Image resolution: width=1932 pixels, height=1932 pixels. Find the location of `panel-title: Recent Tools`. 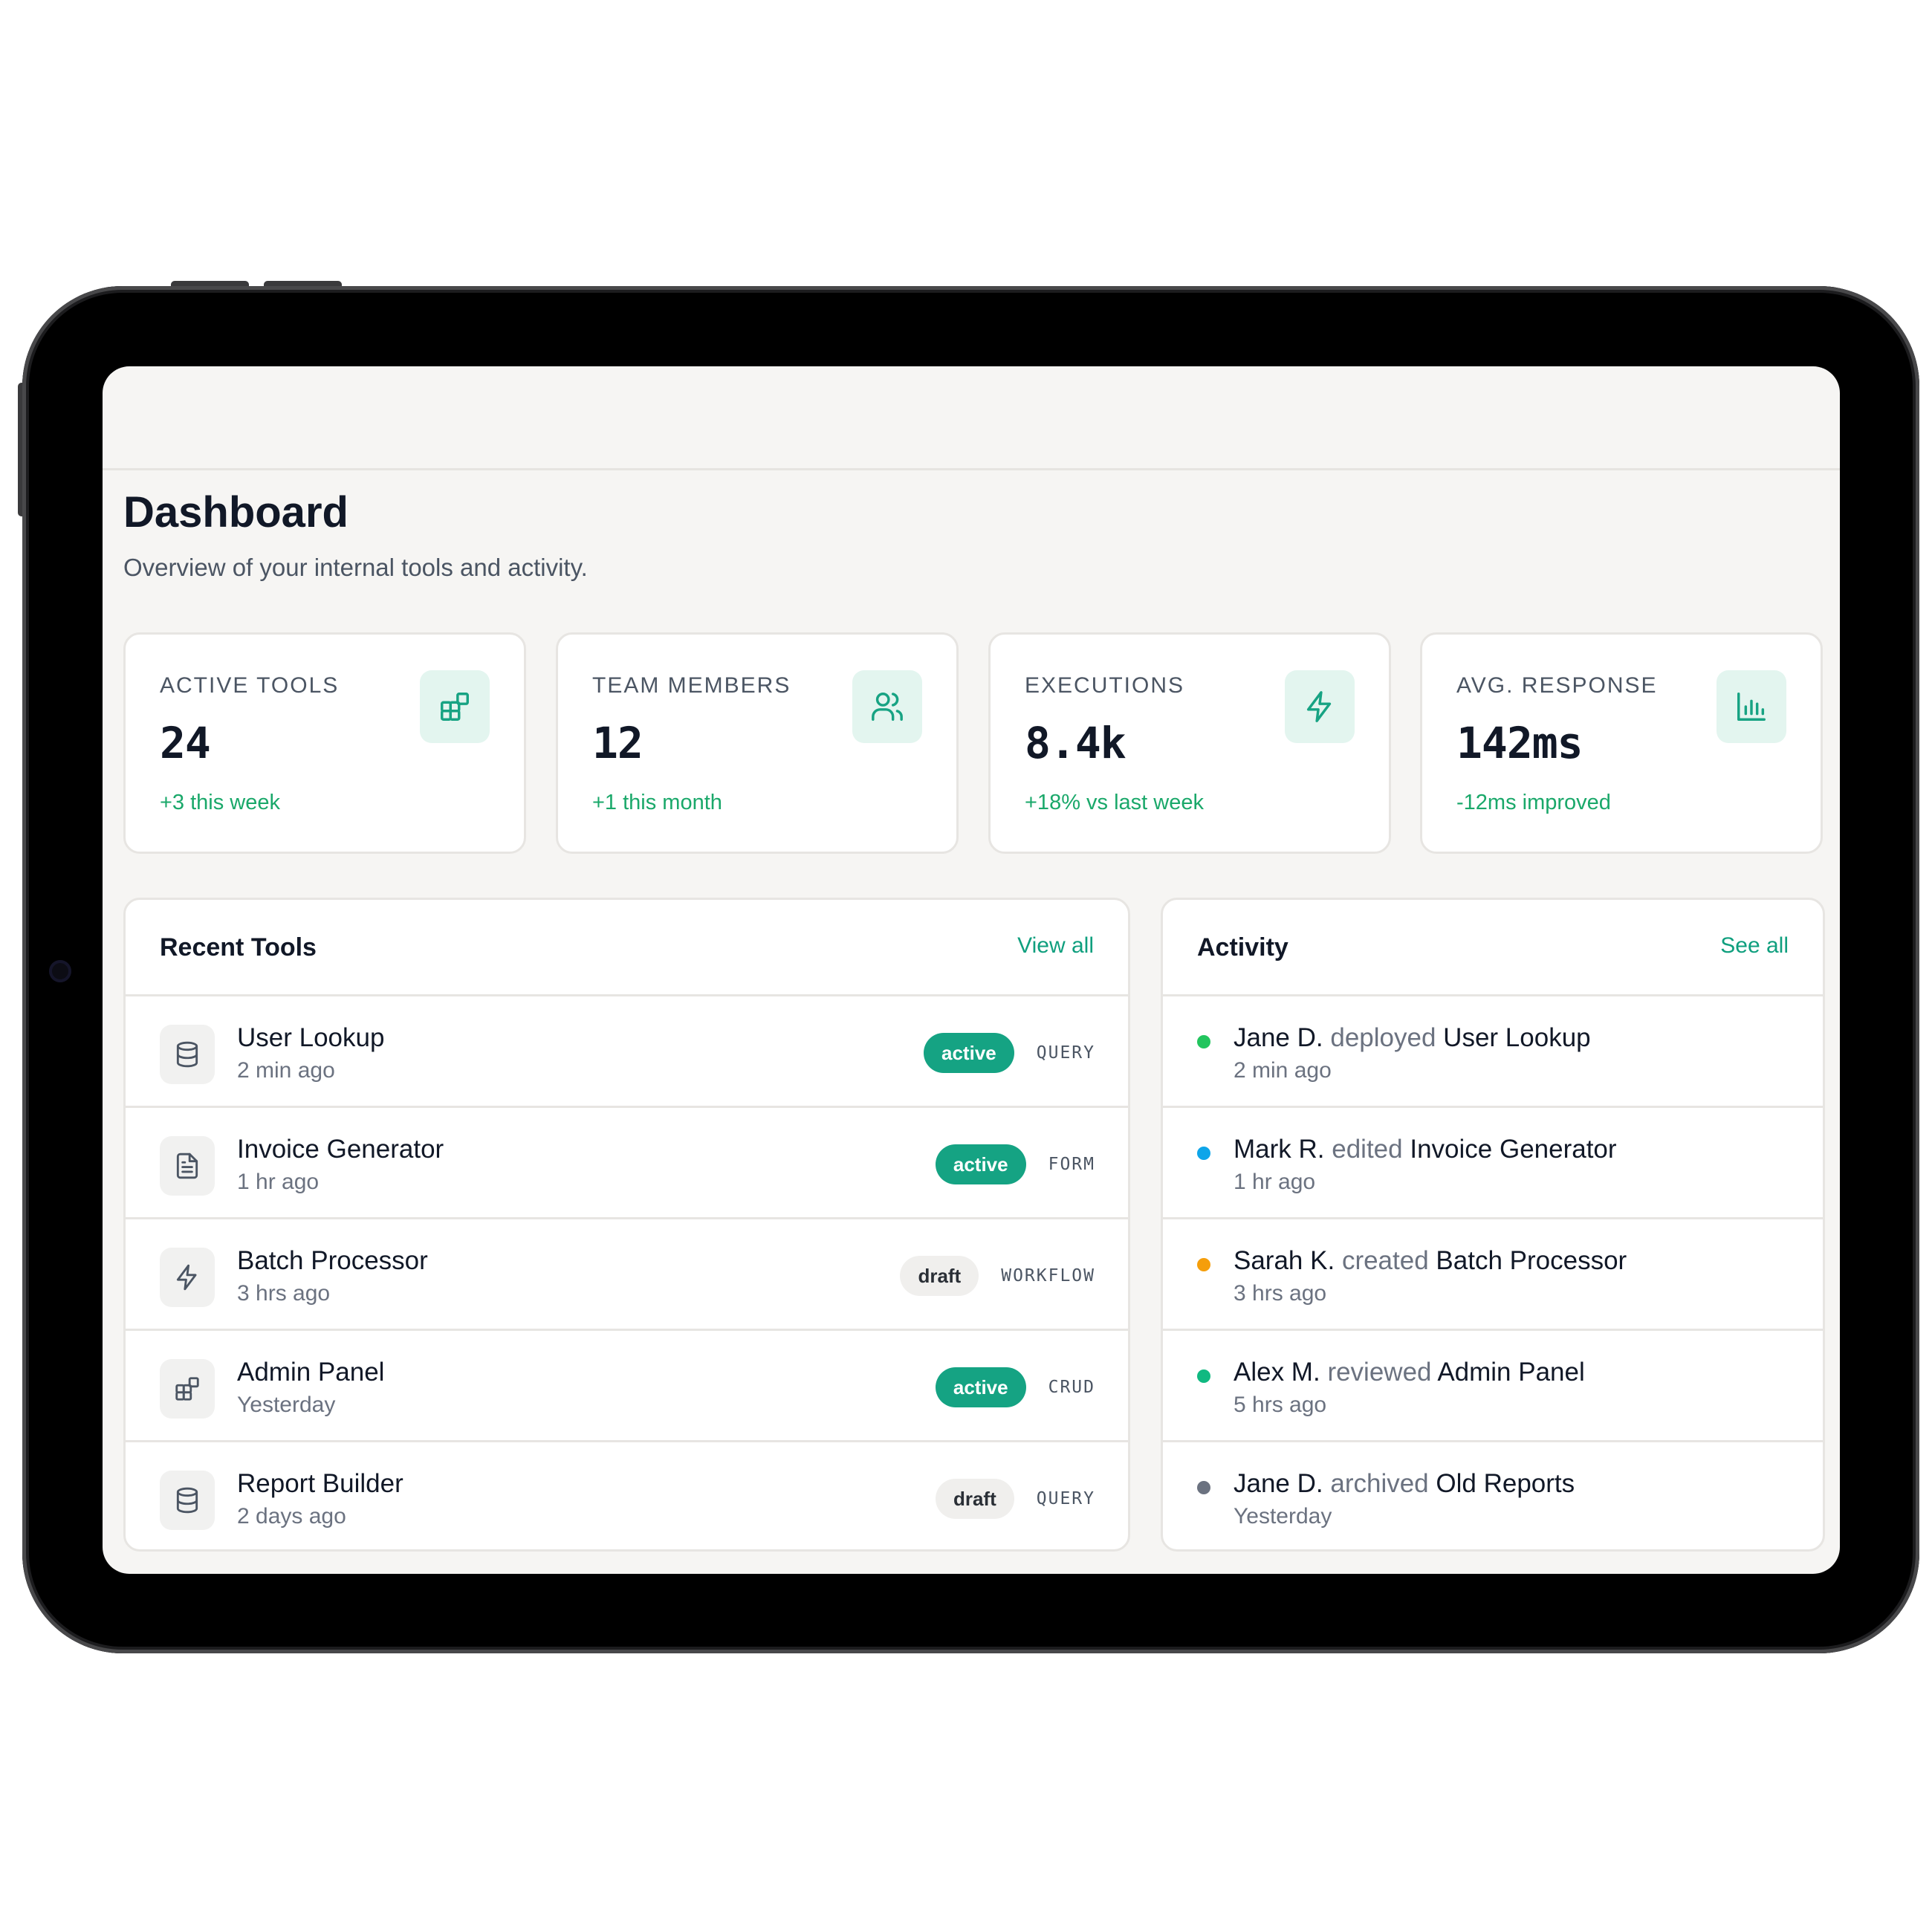

panel-title: Recent Tools is located at coordinates (238, 947).